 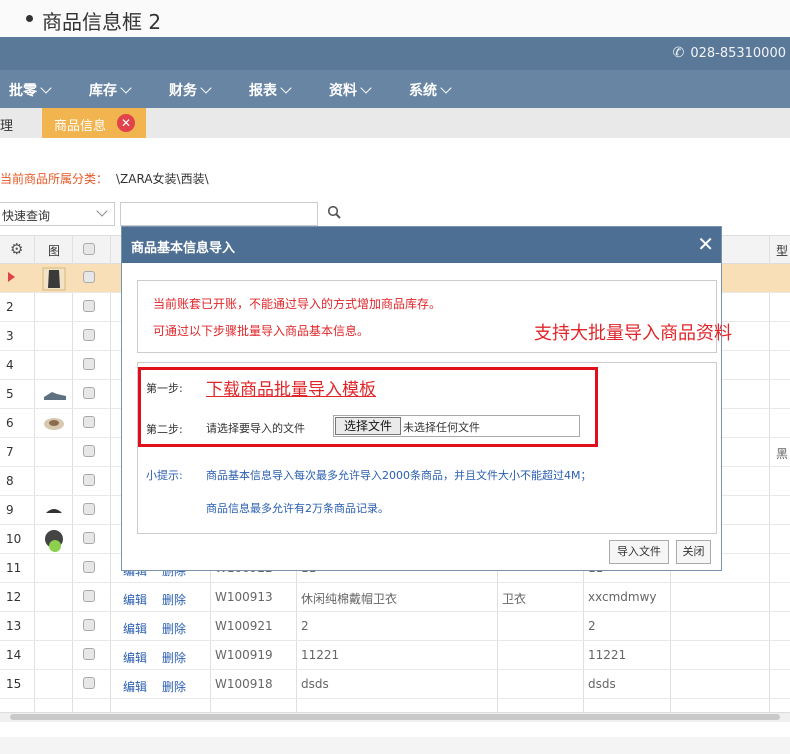 I want to click on category-path: 当前商品所属分类： \ZARA女装\西装\, so click(x=104, y=178).